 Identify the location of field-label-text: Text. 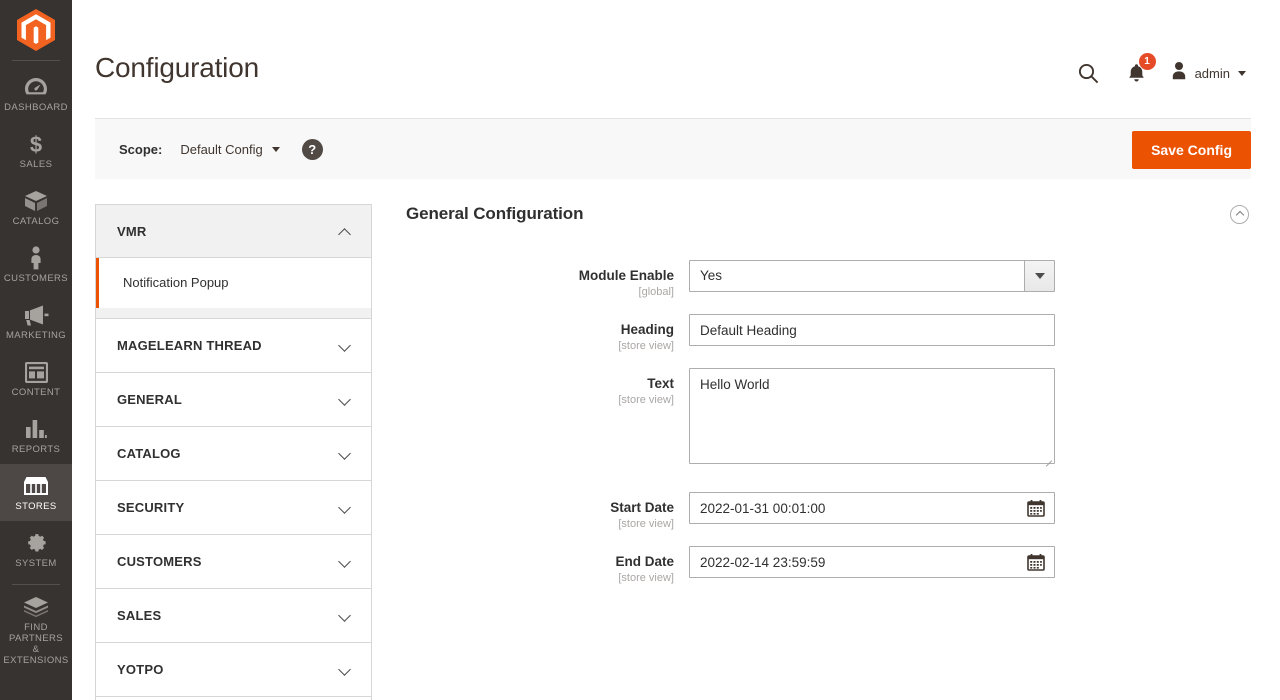
(660, 383).